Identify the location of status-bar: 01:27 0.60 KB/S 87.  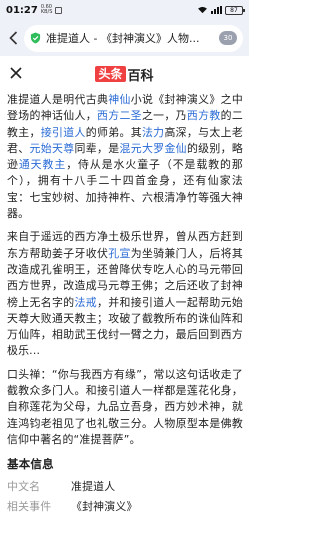
(124, 10).